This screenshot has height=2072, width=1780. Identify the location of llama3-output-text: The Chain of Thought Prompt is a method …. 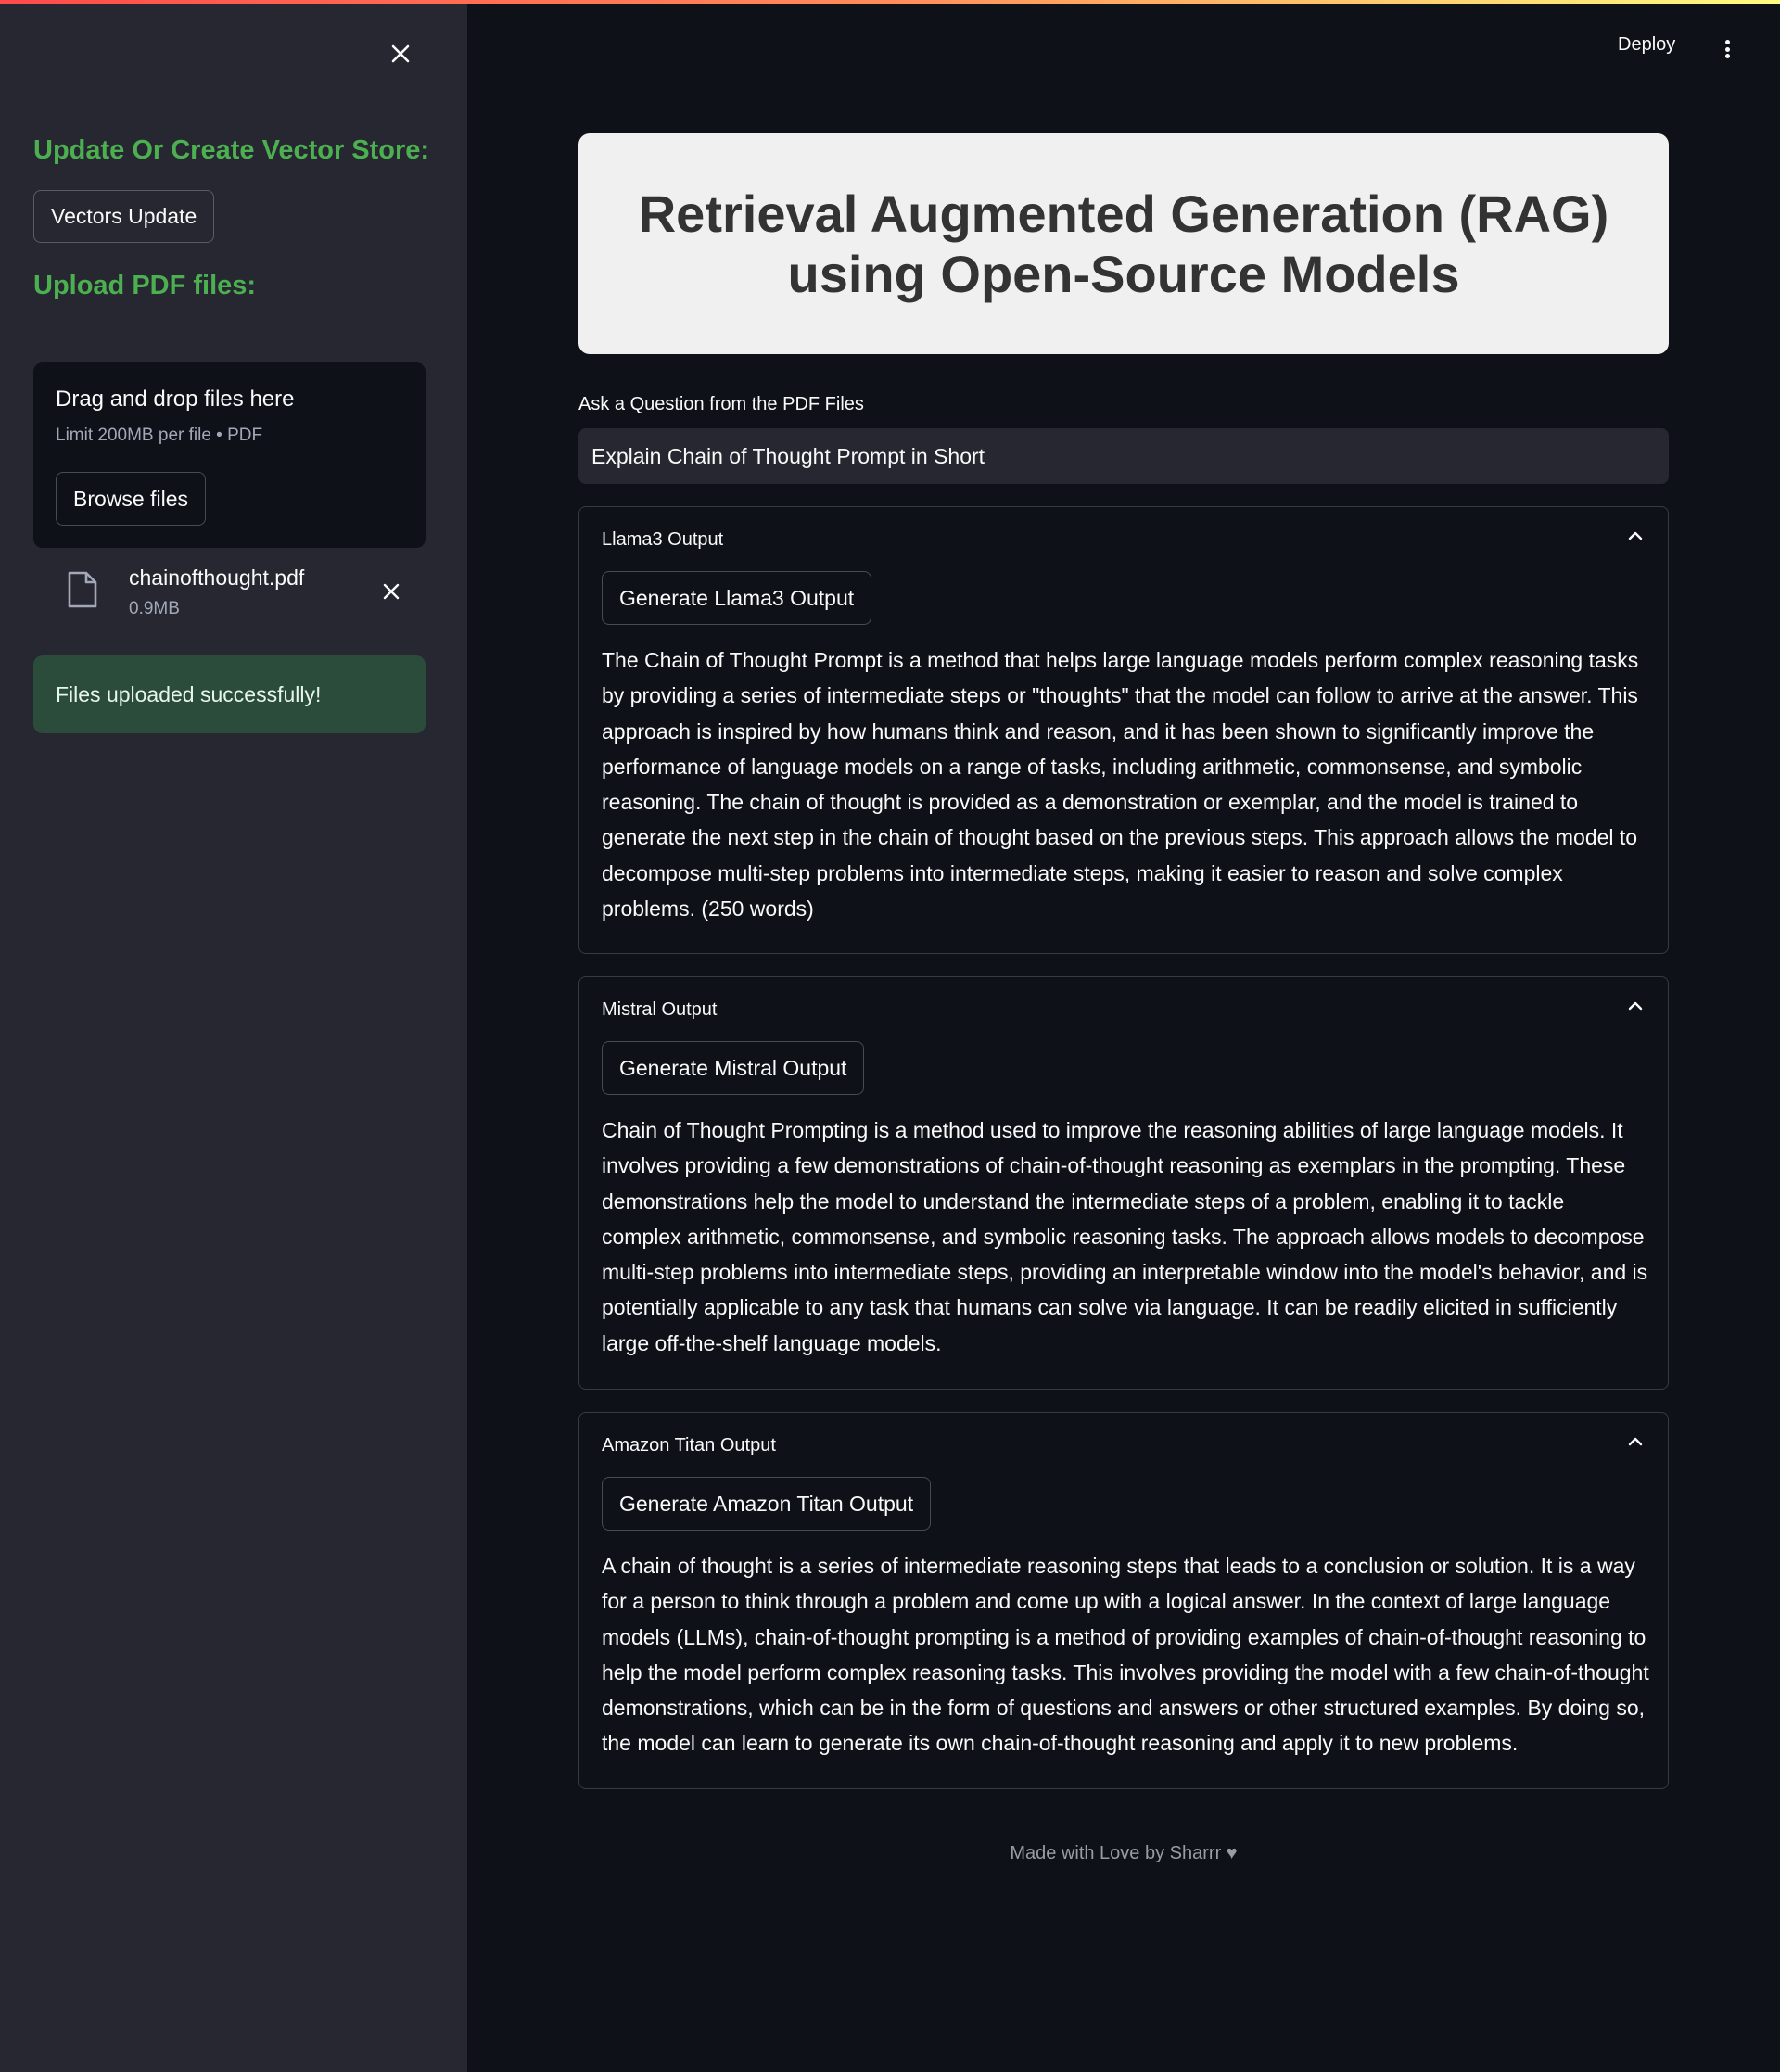
(1120, 785).